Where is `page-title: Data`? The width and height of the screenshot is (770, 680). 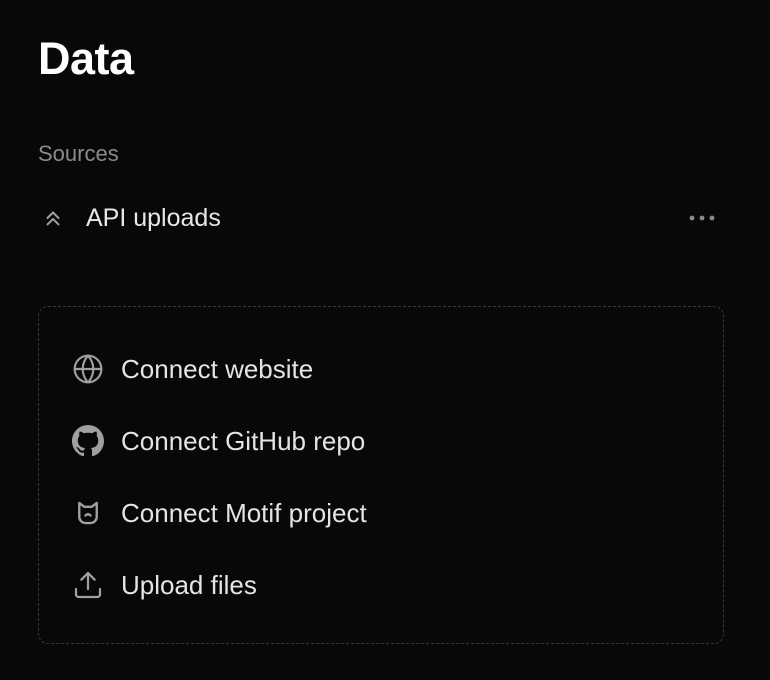
page-title: Data is located at coordinates (86, 58).